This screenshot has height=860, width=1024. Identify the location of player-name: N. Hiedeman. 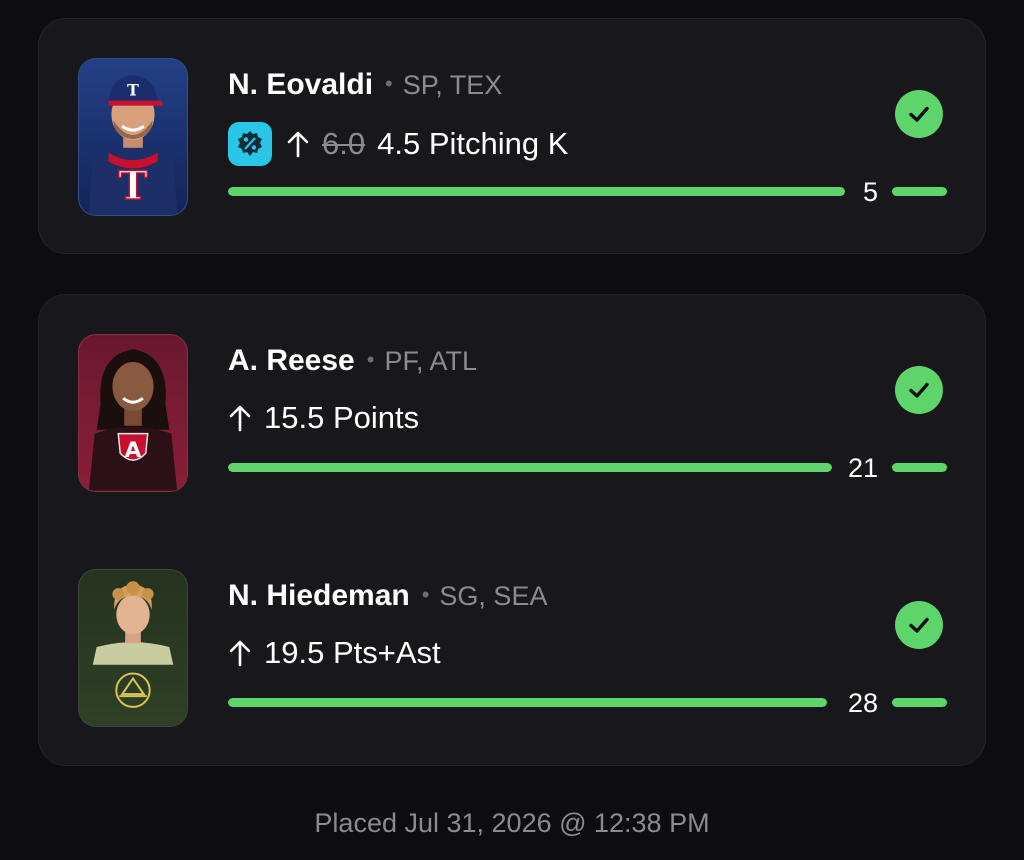
(319, 595).